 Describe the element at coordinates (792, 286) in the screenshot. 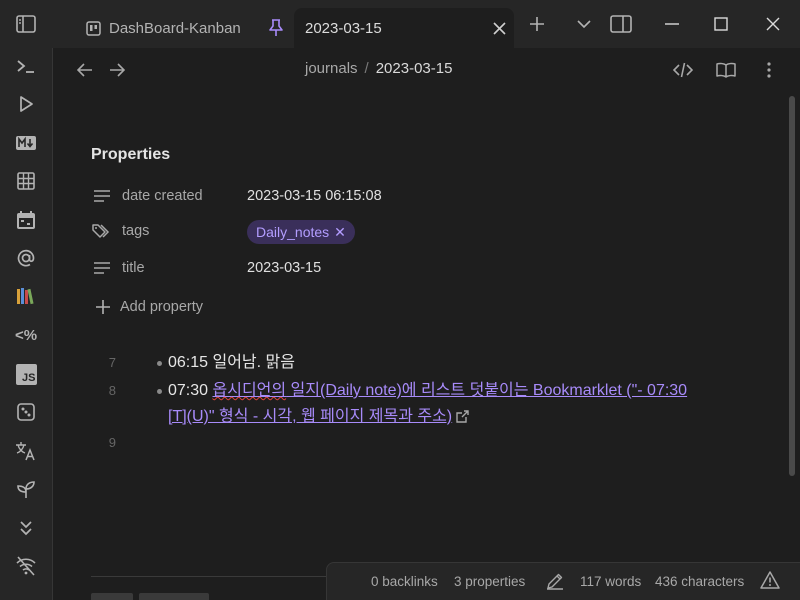

I see `scrollbar` at that location.